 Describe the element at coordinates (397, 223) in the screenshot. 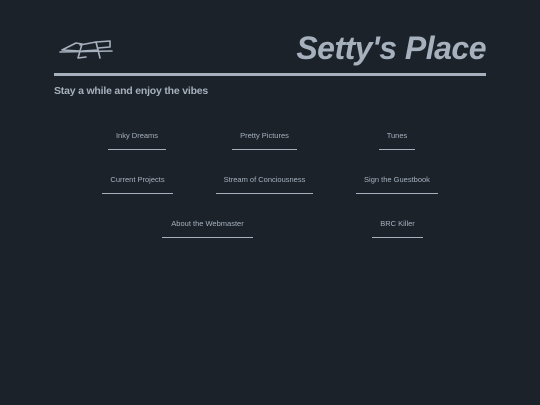

I see `nav-link-label: BRC Killer` at that location.